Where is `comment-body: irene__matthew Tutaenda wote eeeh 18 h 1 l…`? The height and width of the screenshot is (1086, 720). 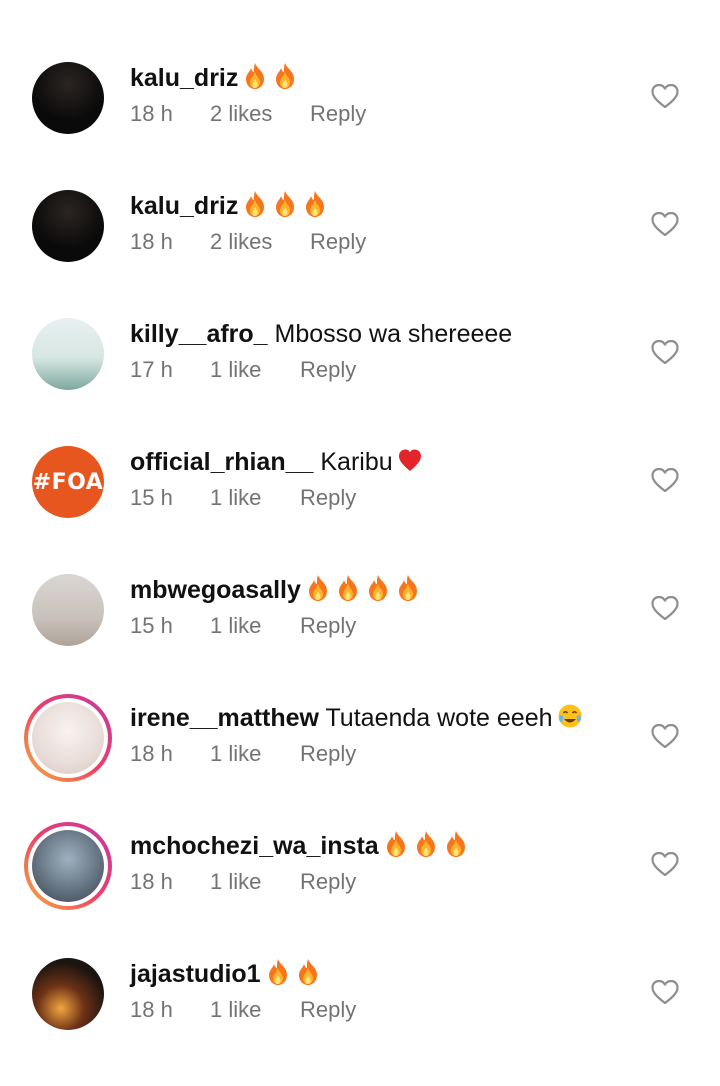 comment-body: irene__matthew Tutaenda wote eeeh 18 h 1 l… is located at coordinates (365, 735).